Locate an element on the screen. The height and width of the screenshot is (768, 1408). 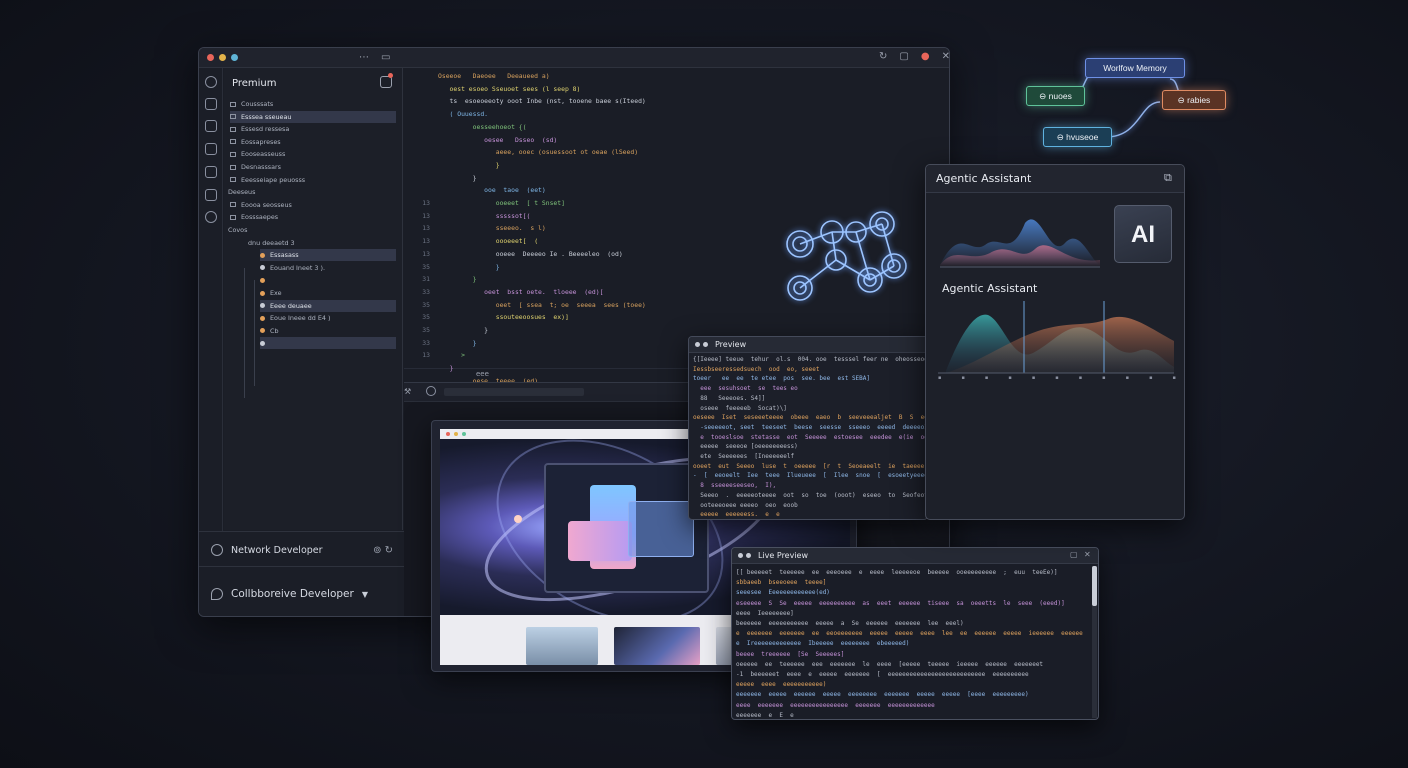
terminal-input is located at coordinates (514, 392).